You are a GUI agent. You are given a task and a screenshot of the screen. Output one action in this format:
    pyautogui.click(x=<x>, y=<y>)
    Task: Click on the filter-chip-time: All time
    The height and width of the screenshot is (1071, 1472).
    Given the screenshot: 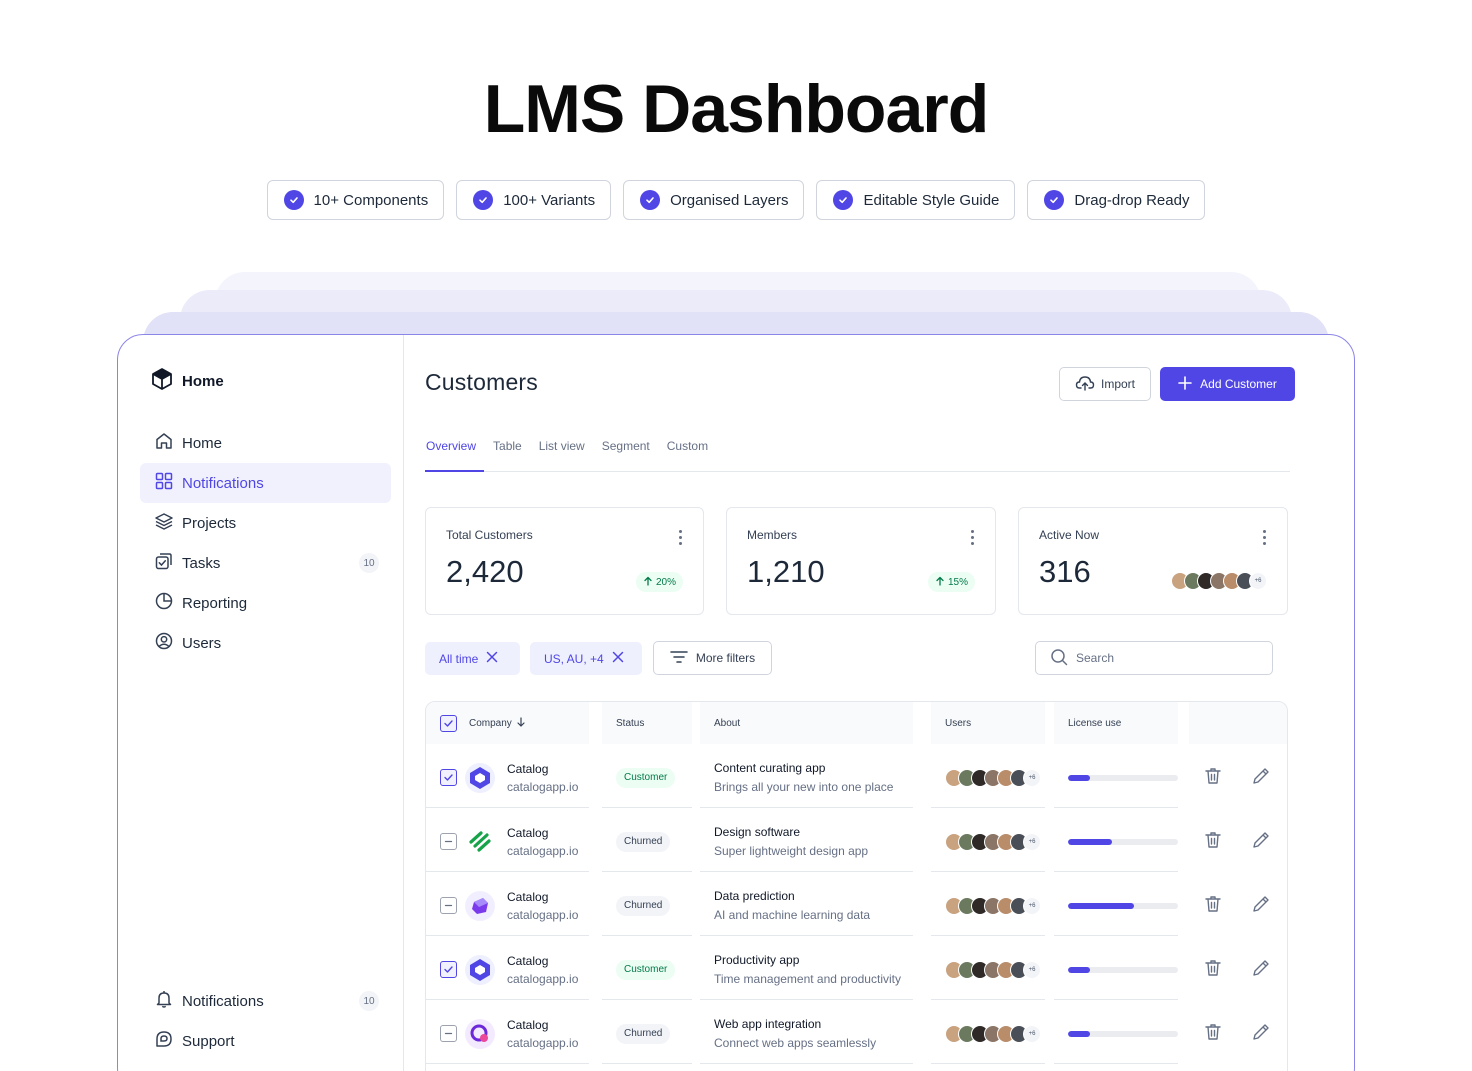 What is the action you would take?
    pyautogui.click(x=472, y=658)
    